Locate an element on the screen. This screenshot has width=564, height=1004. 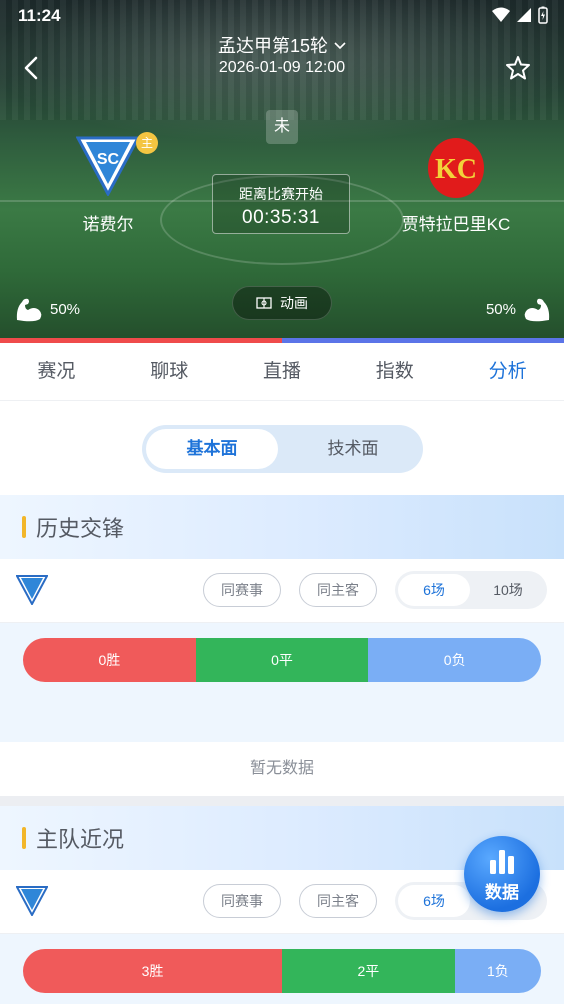
away-team-logo: KC is located at coordinates (456, 168).